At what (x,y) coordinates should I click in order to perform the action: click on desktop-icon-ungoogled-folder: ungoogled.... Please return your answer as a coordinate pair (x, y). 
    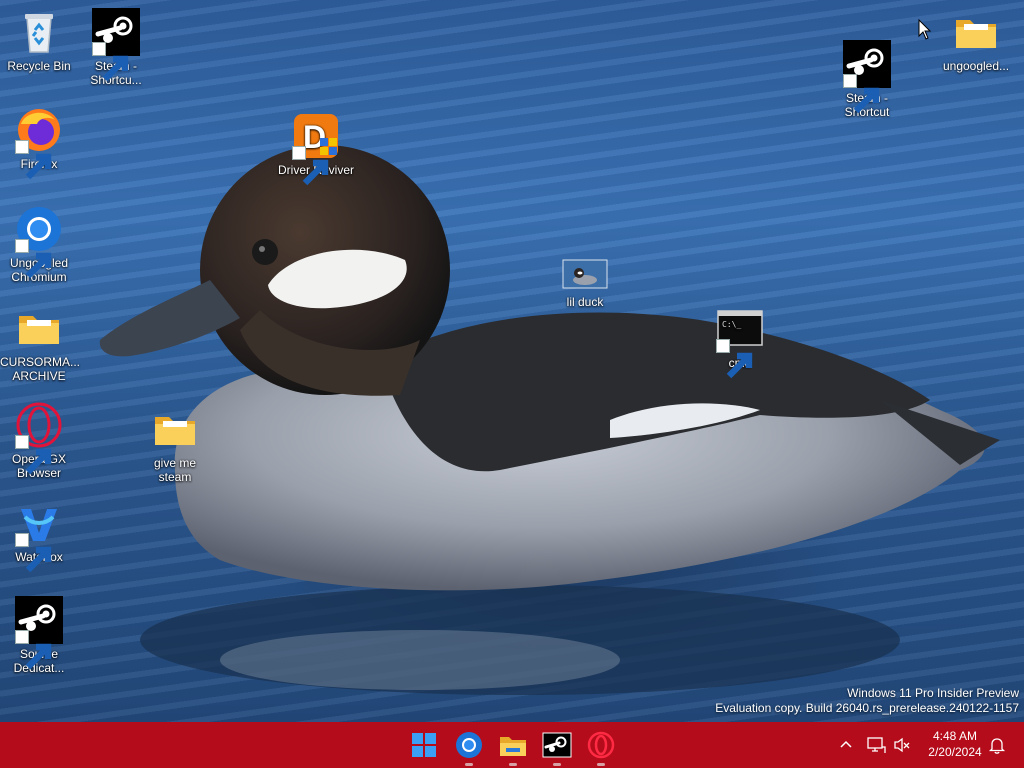
    Looking at the image, I should click on (976, 40).